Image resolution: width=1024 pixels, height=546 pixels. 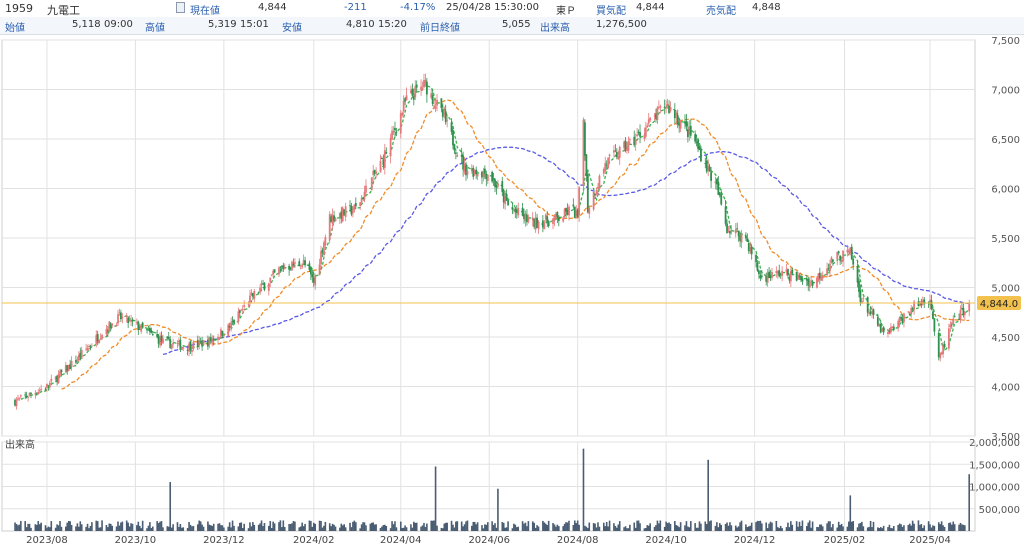 What do you see at coordinates (1005, 388) in the screenshot?
I see `price-tick-label: 4,000` at bounding box center [1005, 388].